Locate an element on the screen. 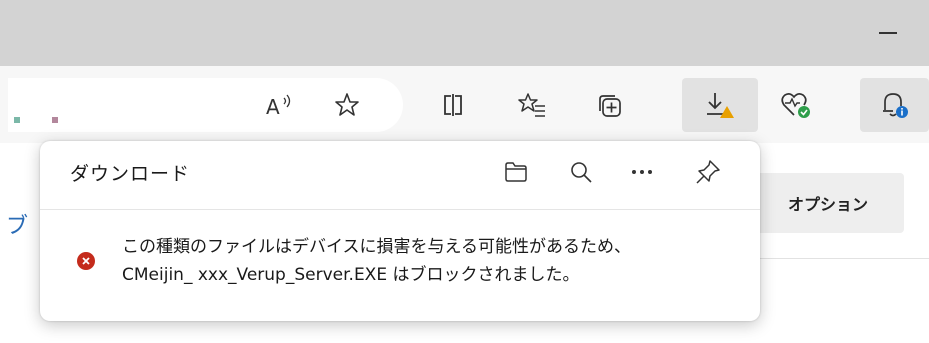 The width and height of the screenshot is (929, 343). bell-icon is located at coordinates (895, 105).